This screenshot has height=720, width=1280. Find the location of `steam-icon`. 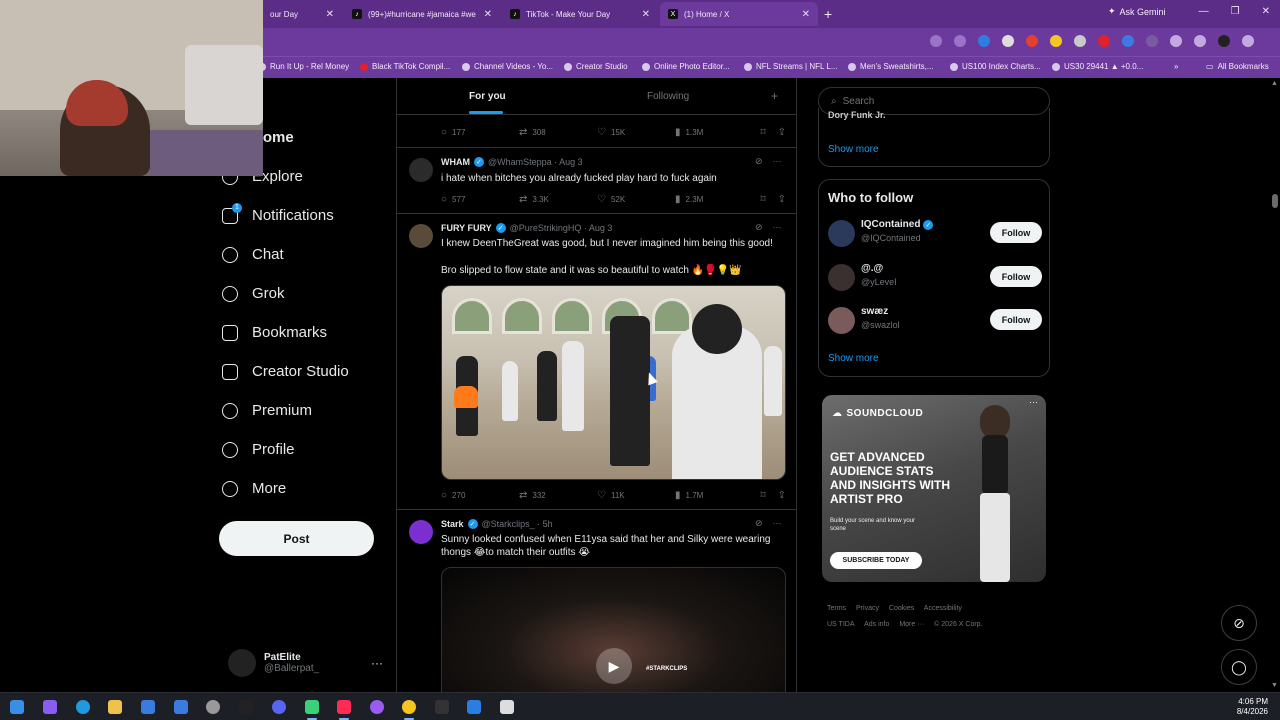

steam-icon is located at coordinates (213, 707).